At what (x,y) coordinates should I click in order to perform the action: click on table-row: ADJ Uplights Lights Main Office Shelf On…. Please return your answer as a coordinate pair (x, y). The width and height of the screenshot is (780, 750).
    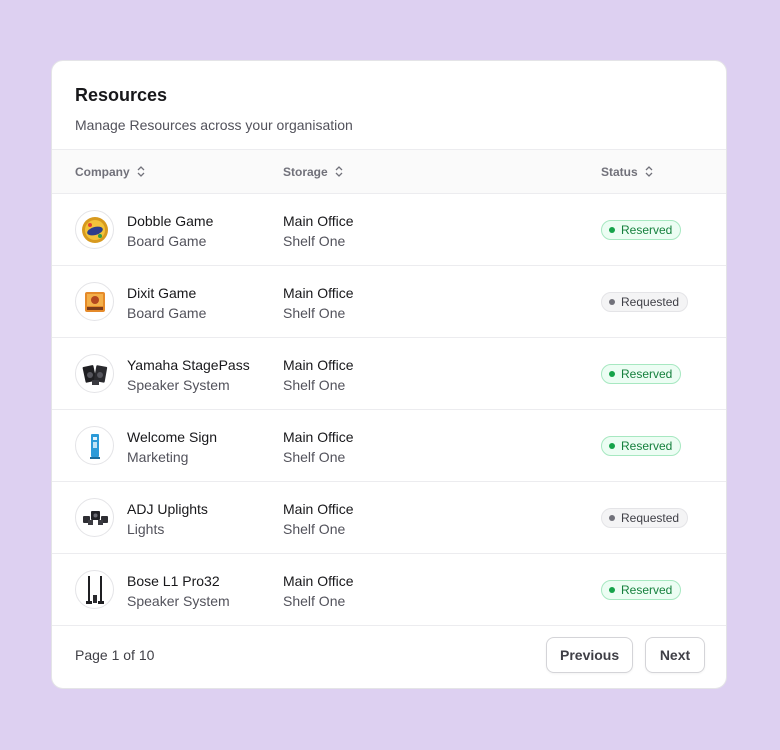
    Looking at the image, I should click on (389, 518).